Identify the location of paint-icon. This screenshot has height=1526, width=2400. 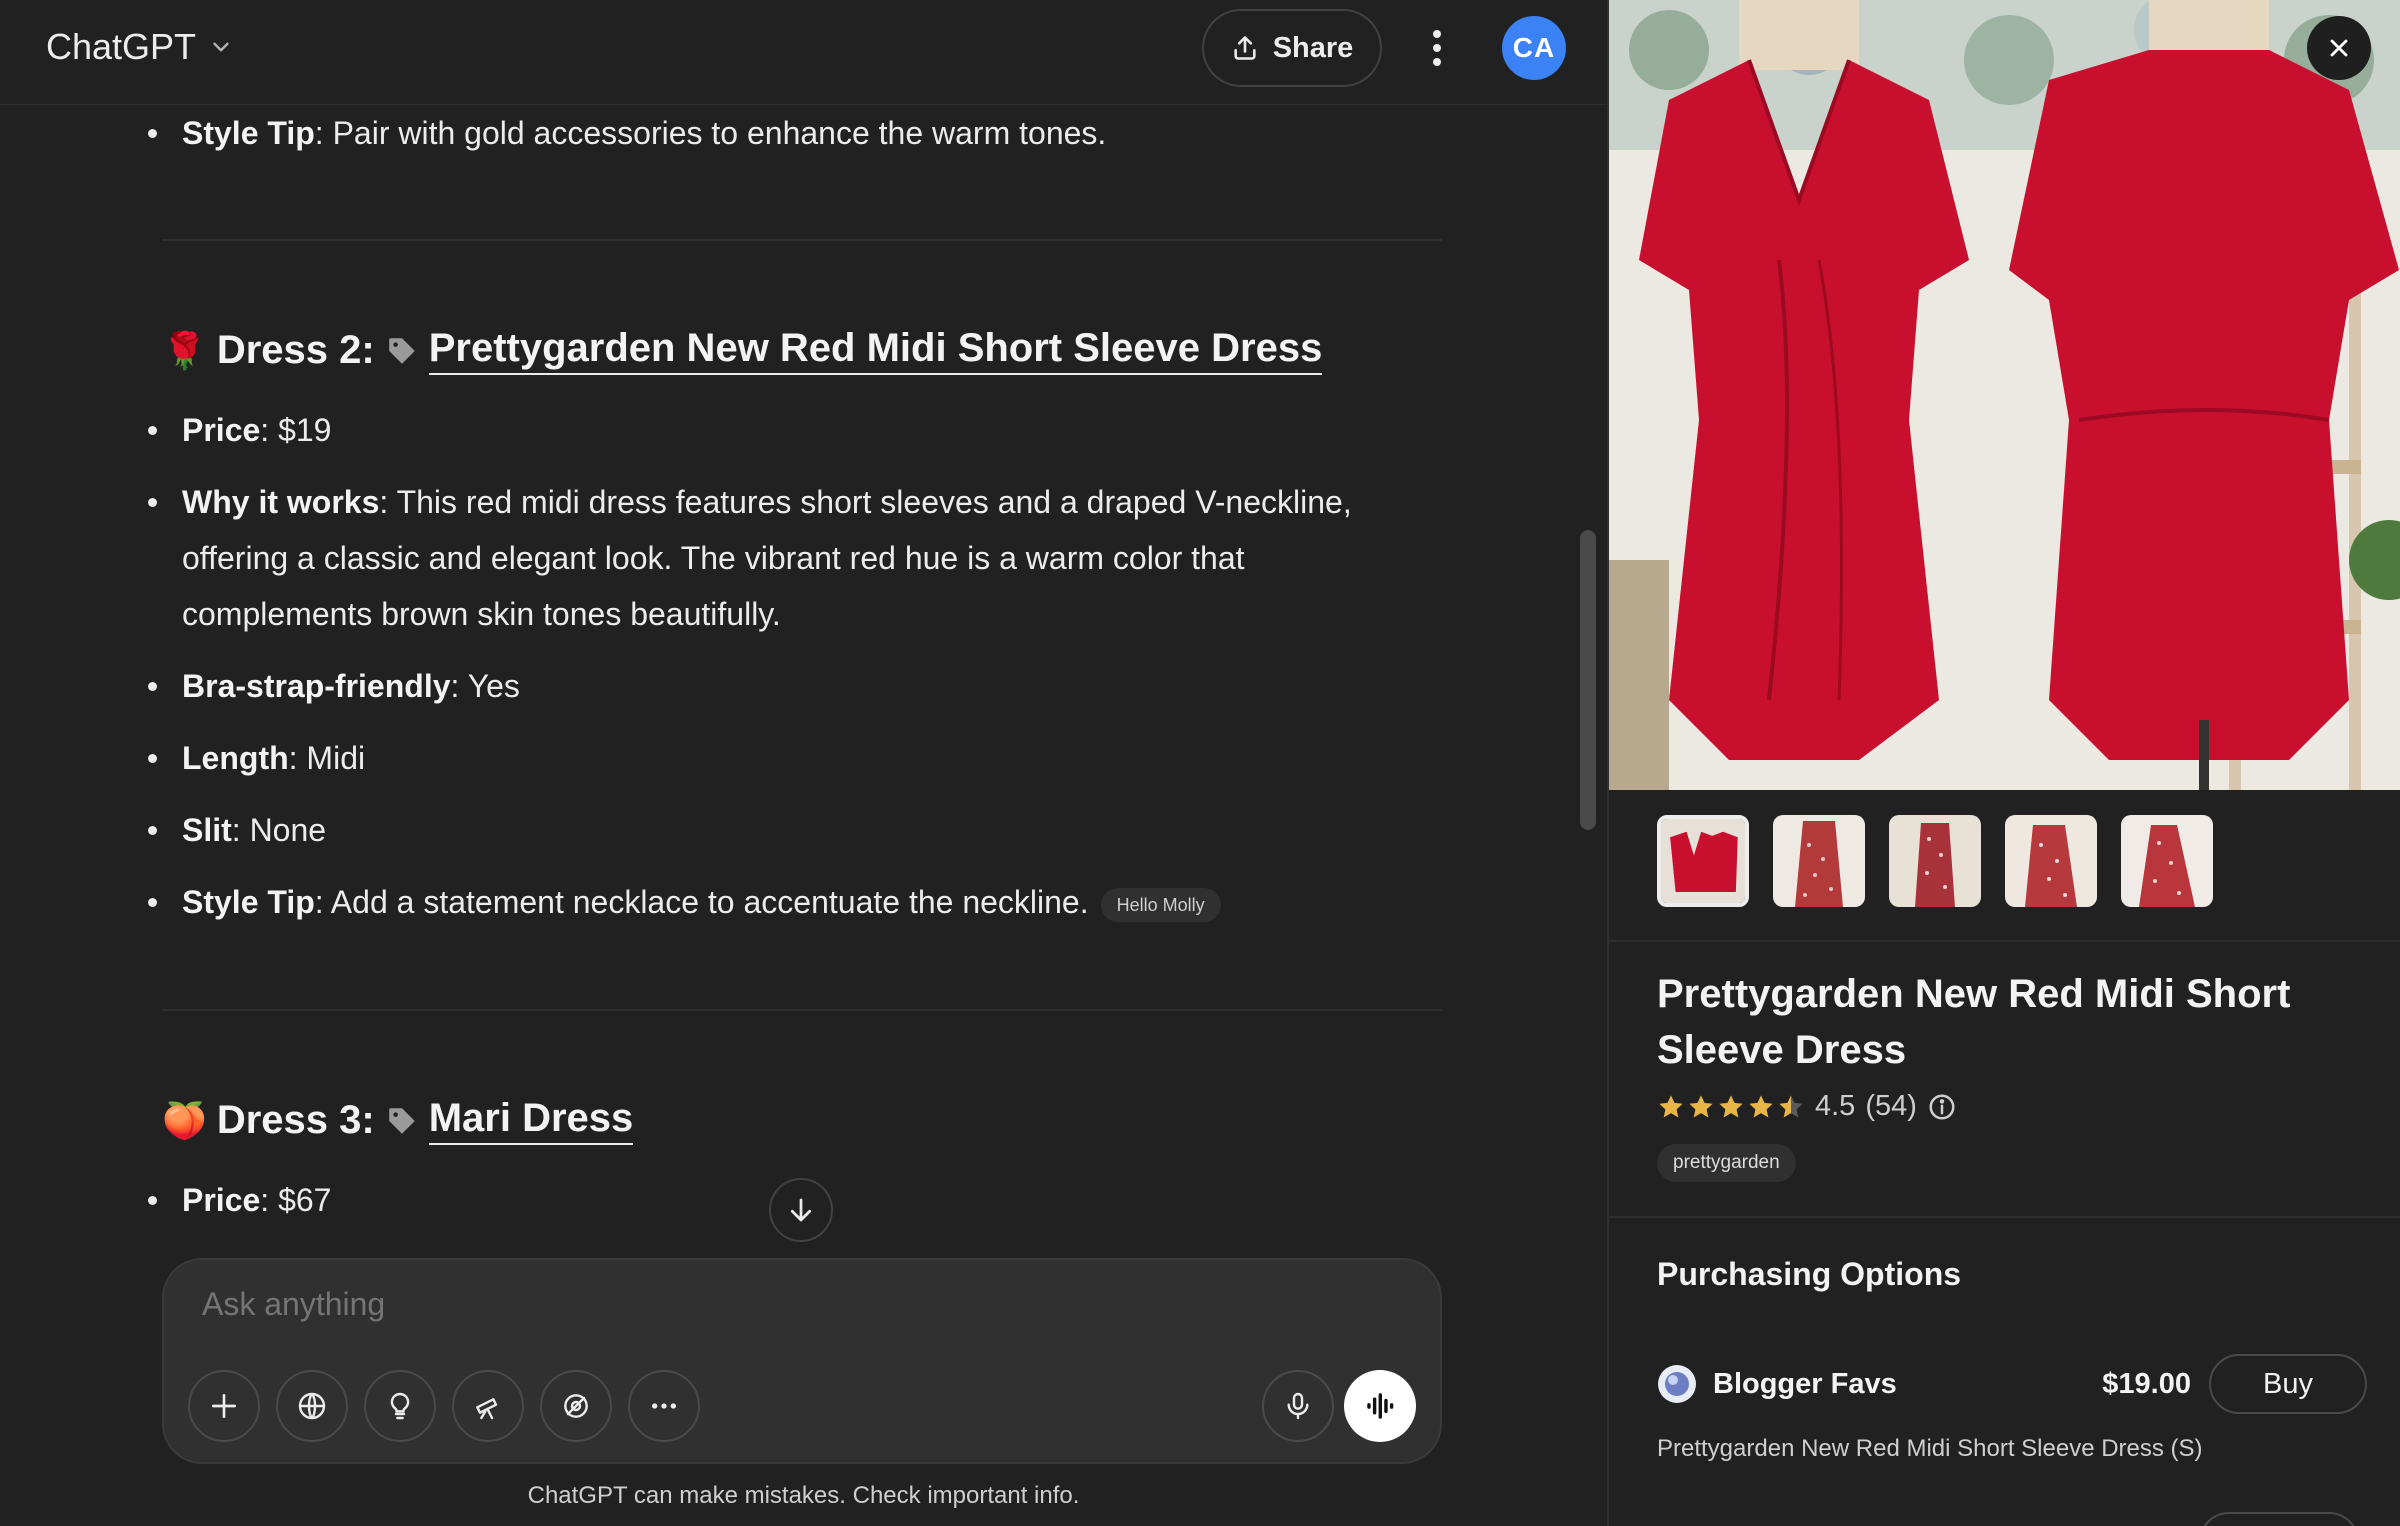
(576, 1406).